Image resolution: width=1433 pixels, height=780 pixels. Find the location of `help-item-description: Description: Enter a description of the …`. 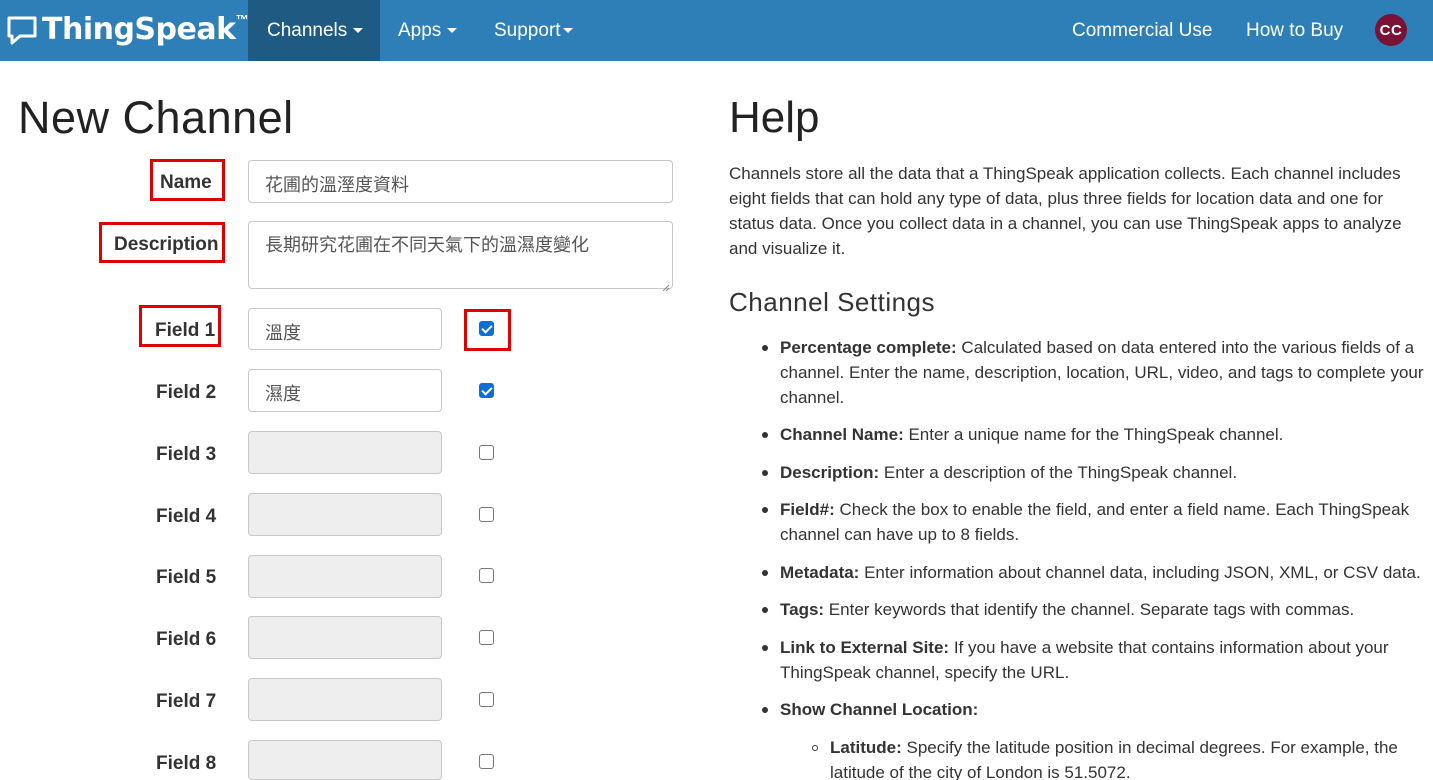

help-item-description: Description: Enter a description of the … is located at coordinates (1102, 472).